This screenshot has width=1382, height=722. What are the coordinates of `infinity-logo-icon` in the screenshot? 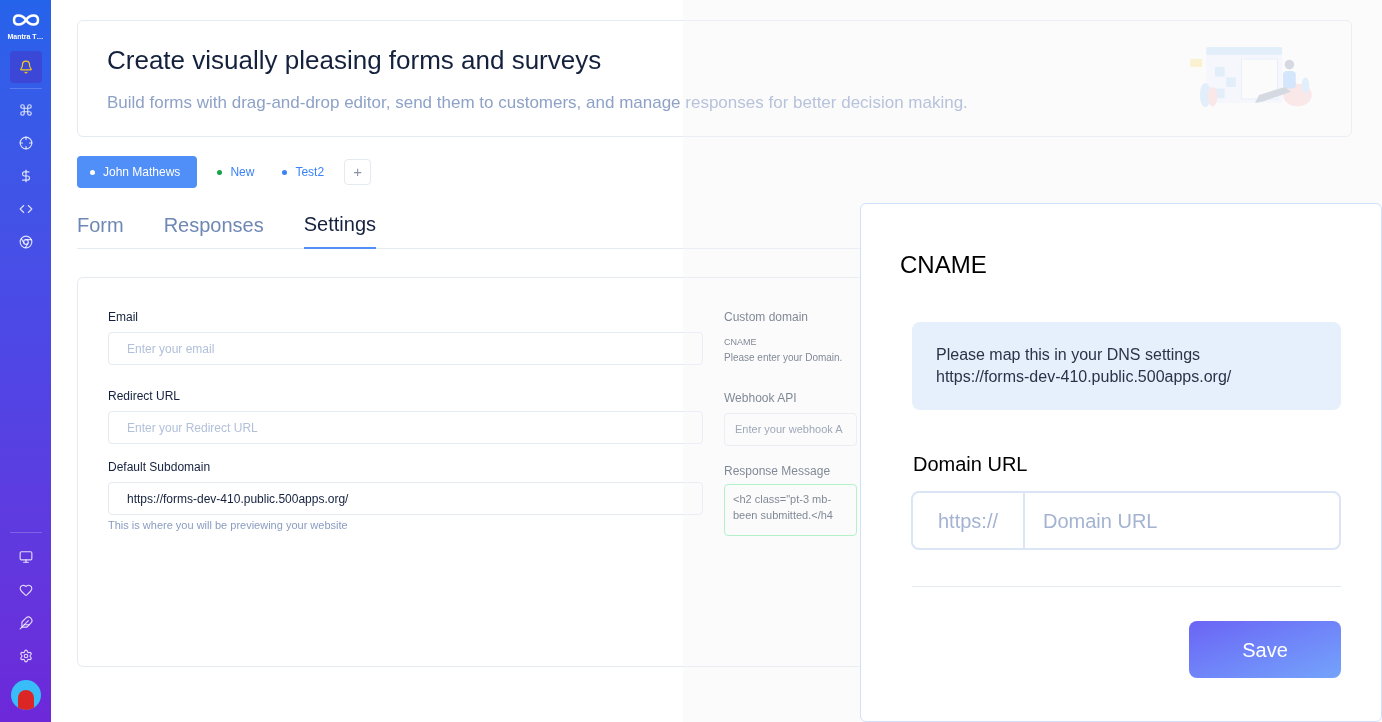 It's located at (25, 20).